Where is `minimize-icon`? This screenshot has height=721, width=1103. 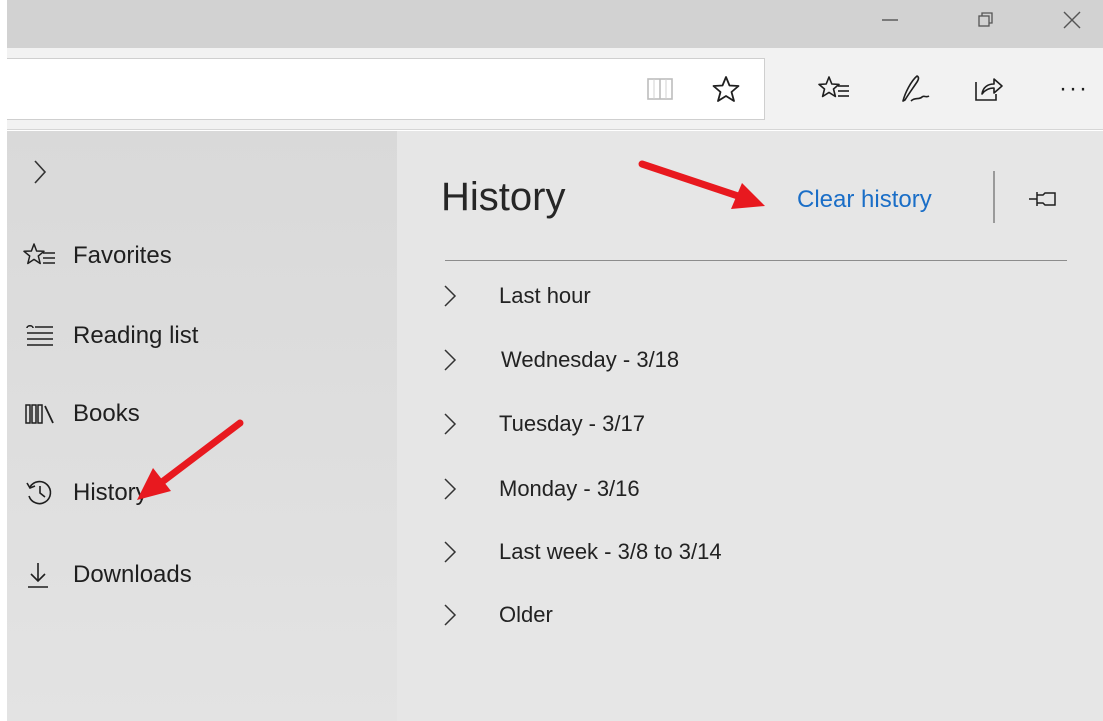 minimize-icon is located at coordinates (890, 20).